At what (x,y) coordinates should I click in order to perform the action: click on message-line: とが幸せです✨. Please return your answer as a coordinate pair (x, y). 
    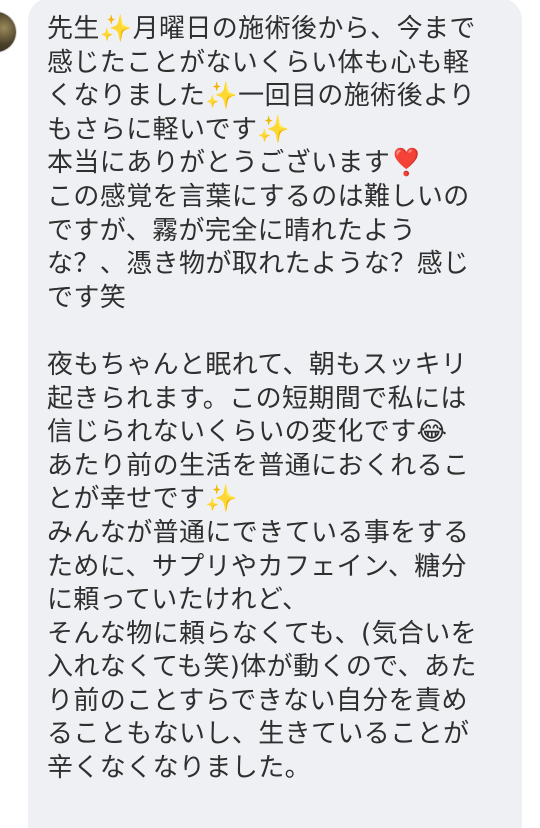
    Looking at the image, I should click on (143, 499).